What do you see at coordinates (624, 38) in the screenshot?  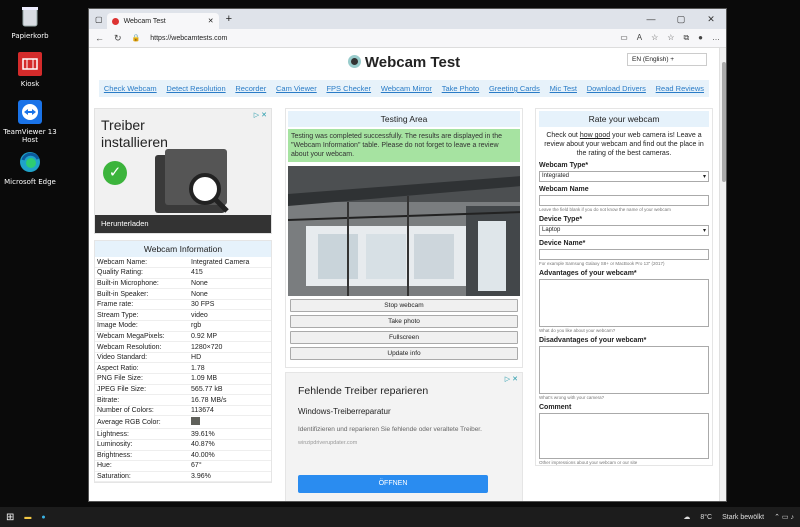 I see `camera-permission-icon: ▭` at bounding box center [624, 38].